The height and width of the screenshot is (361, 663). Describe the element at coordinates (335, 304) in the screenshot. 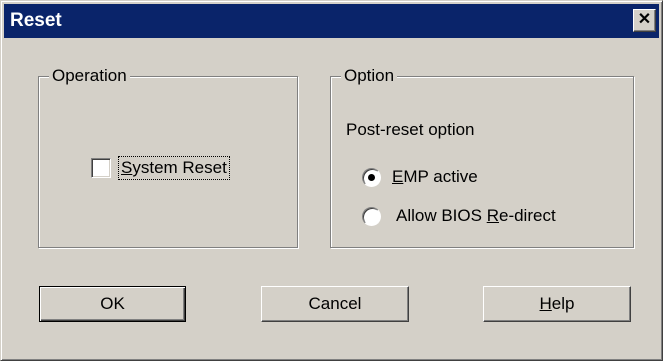

I see `cancel-button: Cancel` at that location.